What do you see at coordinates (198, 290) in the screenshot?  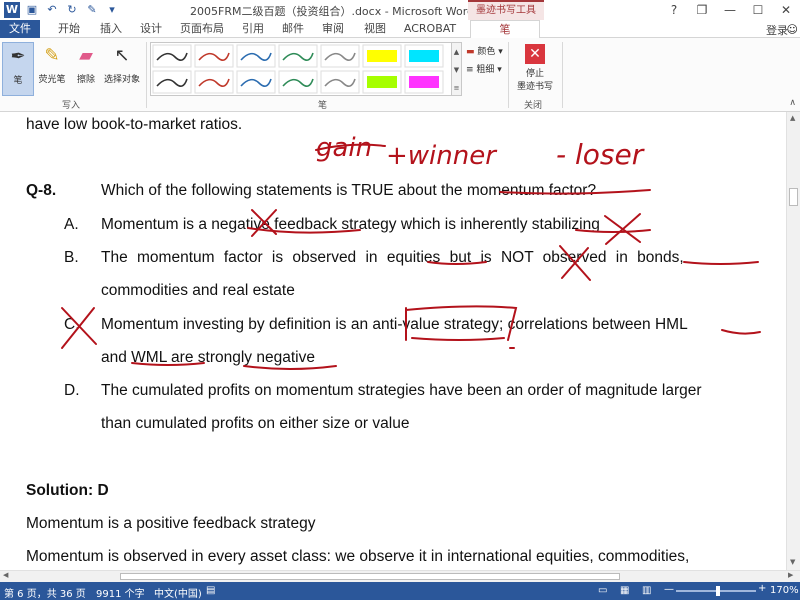 I see `option-b-text-2: commodities and real estate` at bounding box center [198, 290].